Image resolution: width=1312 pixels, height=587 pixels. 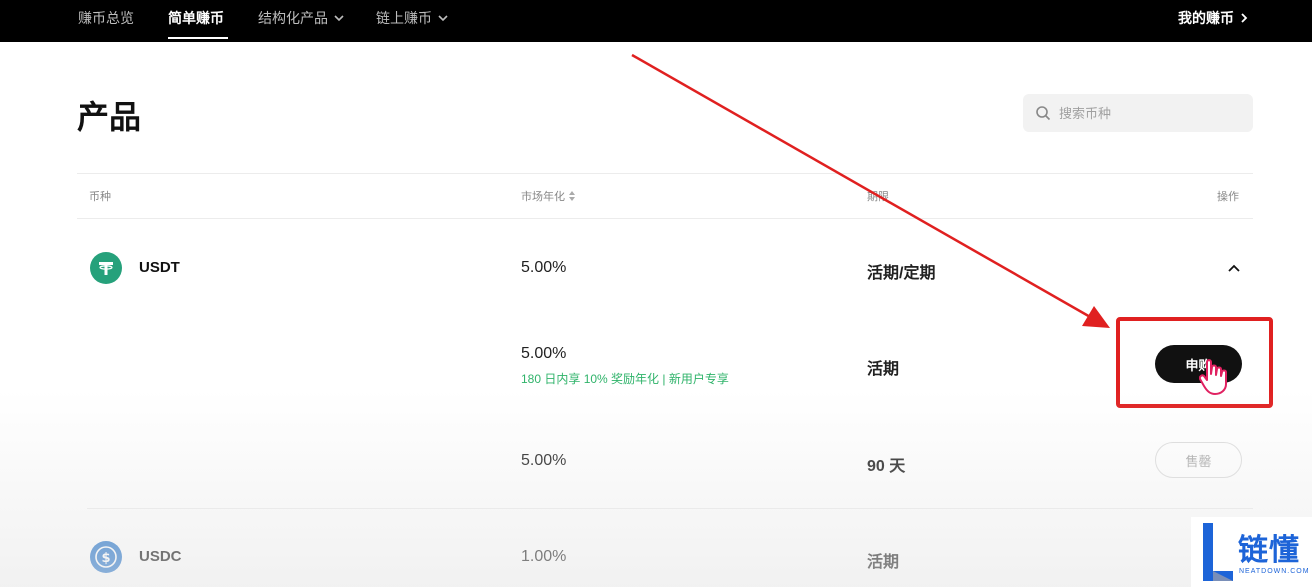 I want to click on watermark-logo: 链懂 NEATDOWN.COM, so click(x=1251, y=552).